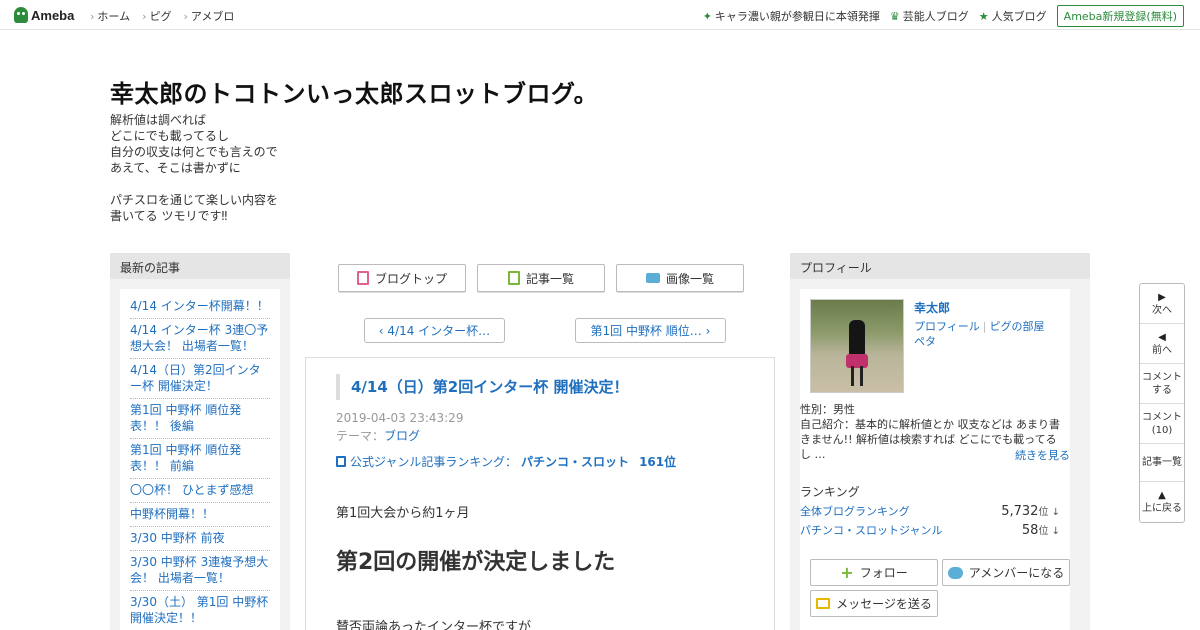 The height and width of the screenshot is (630, 1200). What do you see at coordinates (1013, 16) in the screenshot?
I see `popular-blog-link: ★ 人気ブログ` at bounding box center [1013, 16].